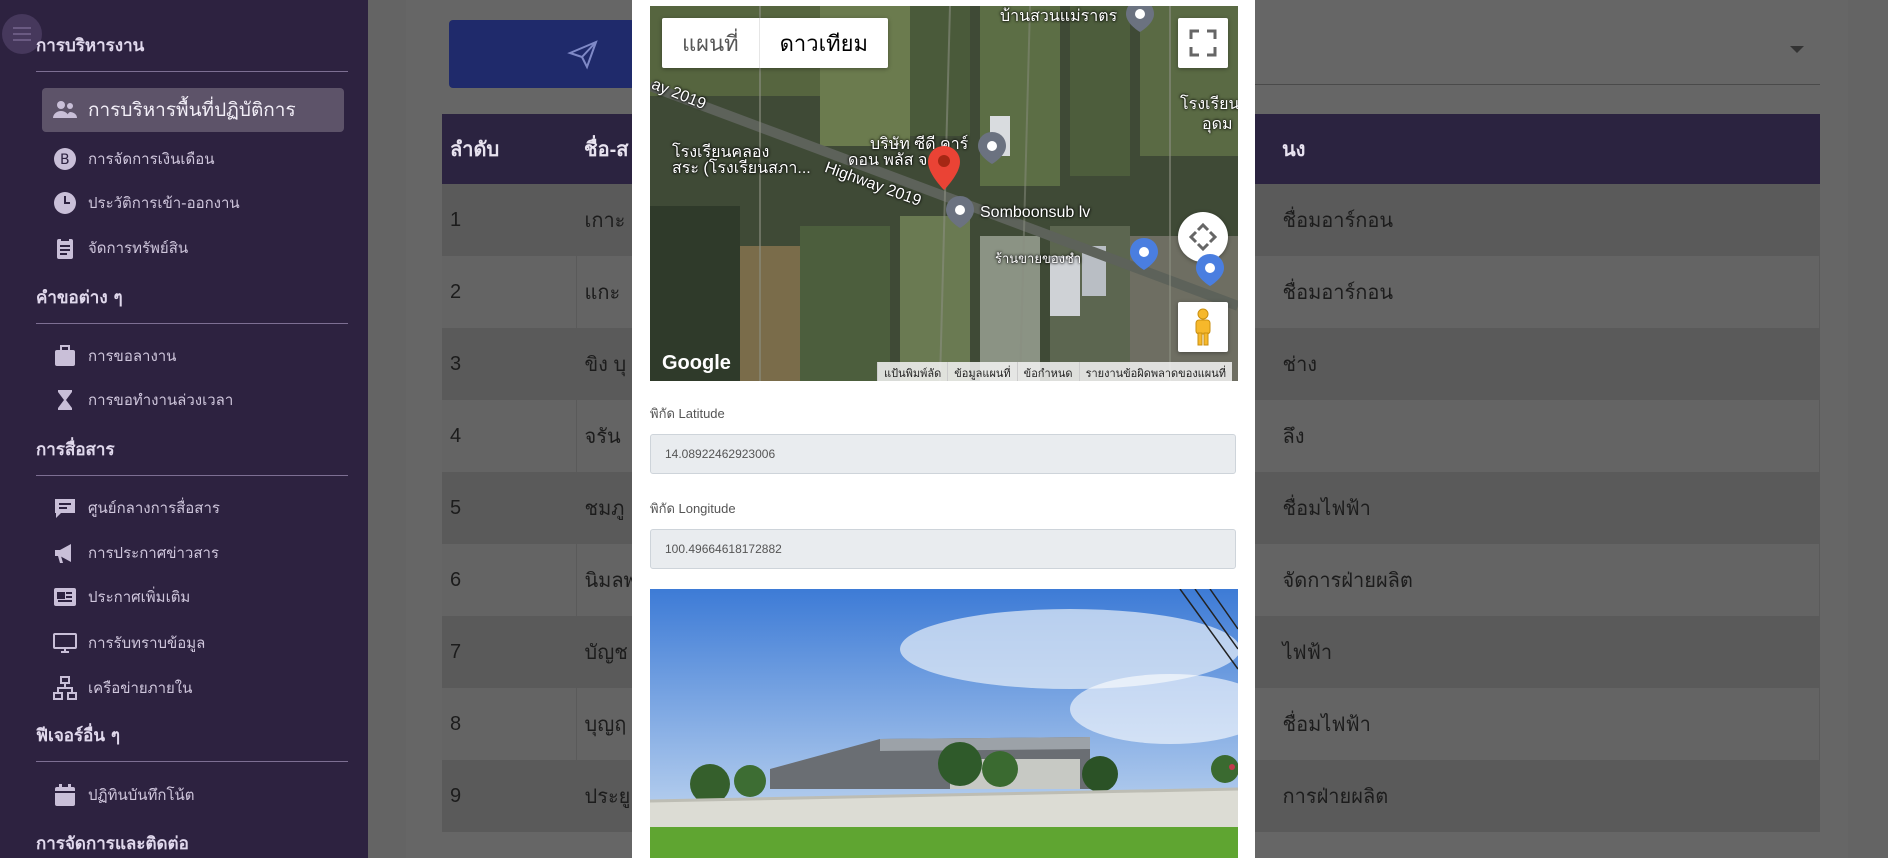 This screenshot has height=858, width=1888. Describe the element at coordinates (1536, 436) in the screenshot. I see `employee-position: ลึง` at that location.